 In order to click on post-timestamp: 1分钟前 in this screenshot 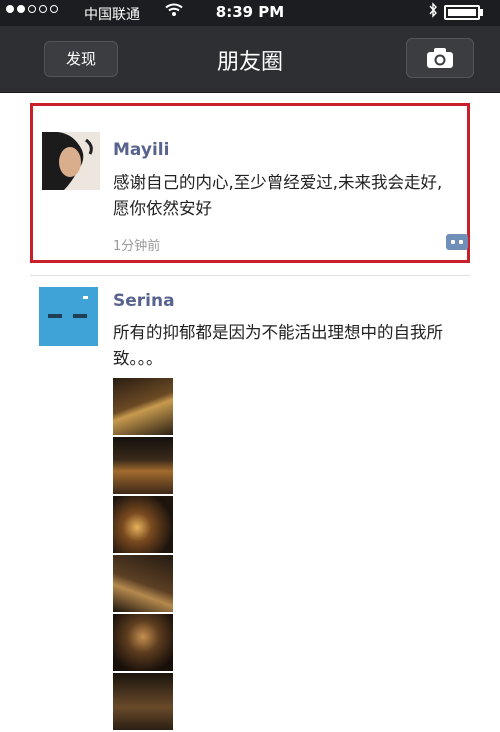, I will do `click(137, 246)`.